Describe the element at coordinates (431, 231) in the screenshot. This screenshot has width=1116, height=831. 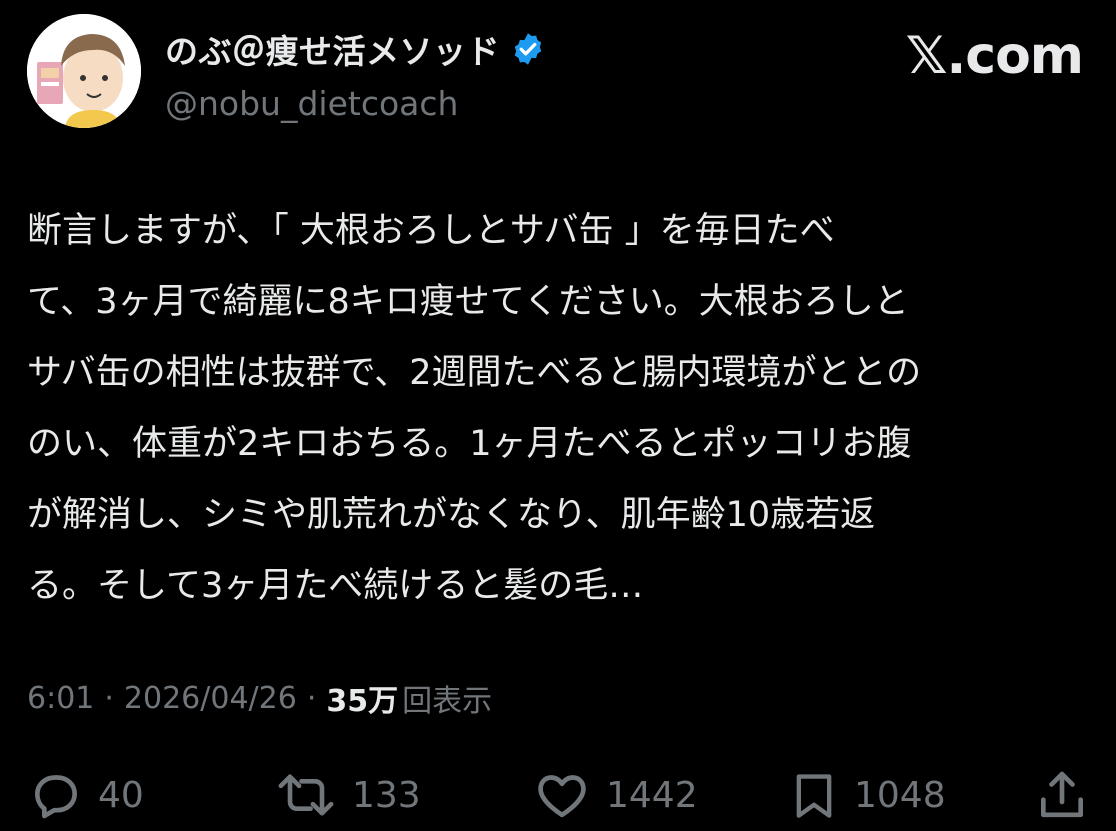
I see `tweet-line: 断言しますが、「 大根おろしとサバ缶 」を毎日たべ` at that location.